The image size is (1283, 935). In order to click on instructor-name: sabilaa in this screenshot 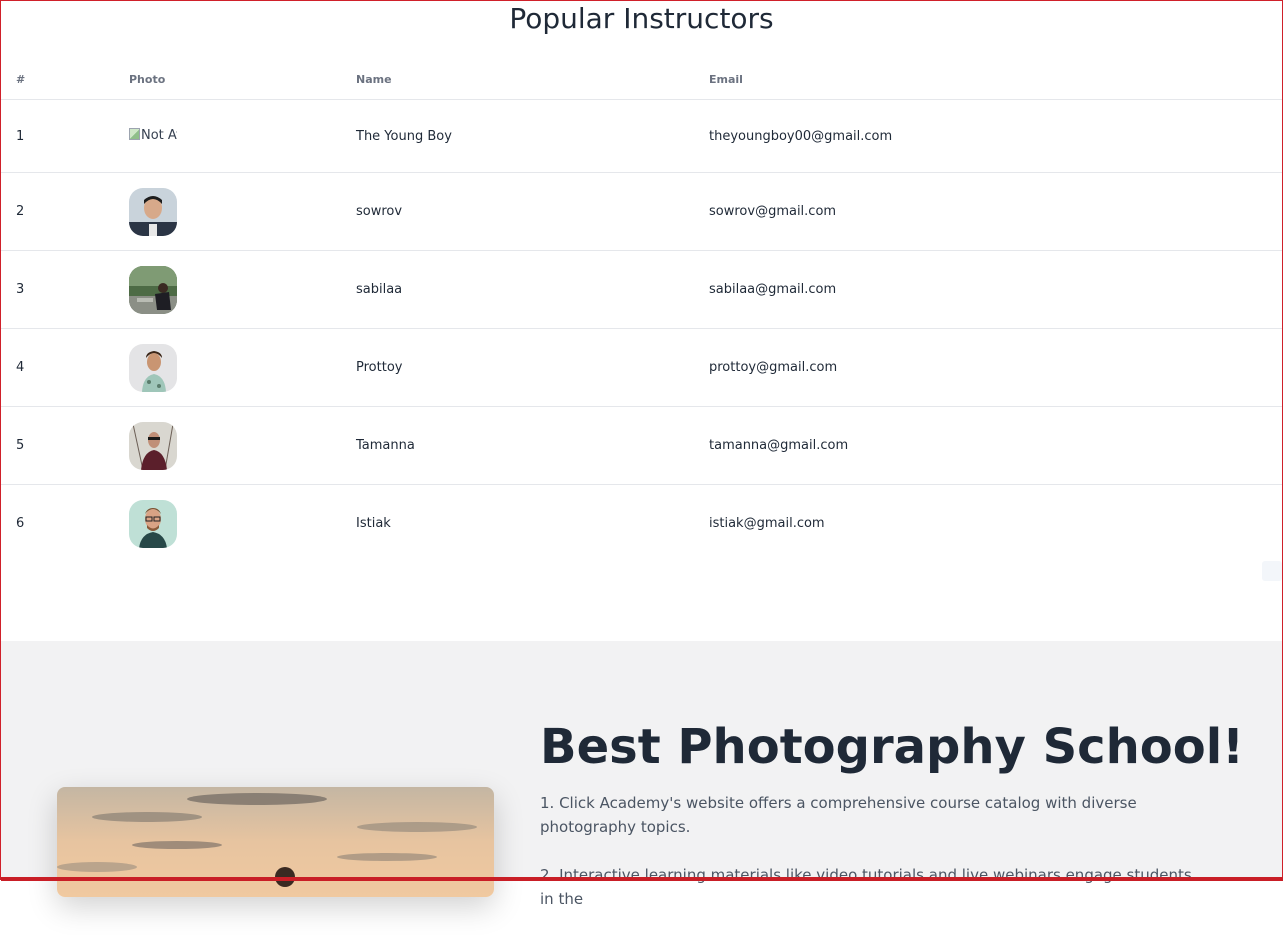, I will do `click(517, 289)`.